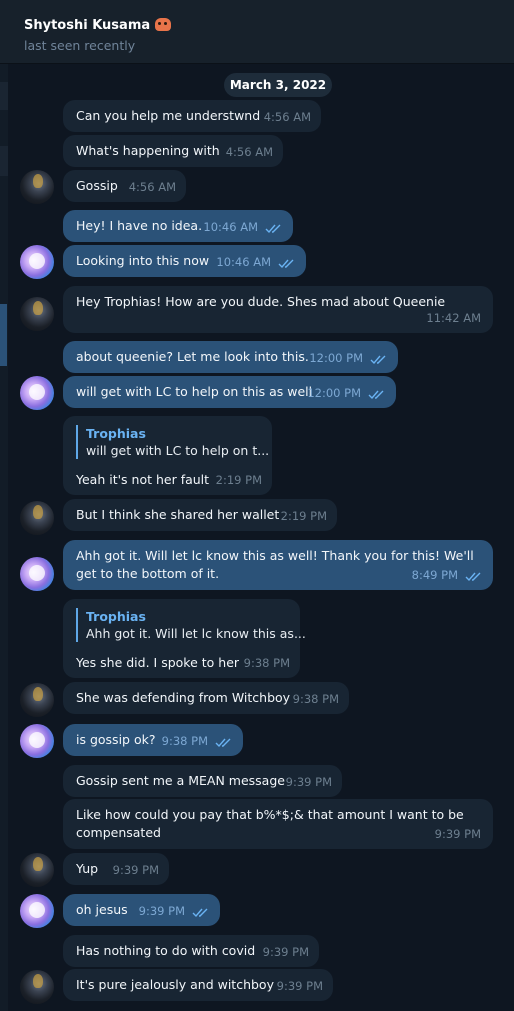 This screenshot has height=1011, width=514. Describe the element at coordinates (192, 356) in the screenshot. I see `message-text: about queenie? Let me look into this.` at that location.